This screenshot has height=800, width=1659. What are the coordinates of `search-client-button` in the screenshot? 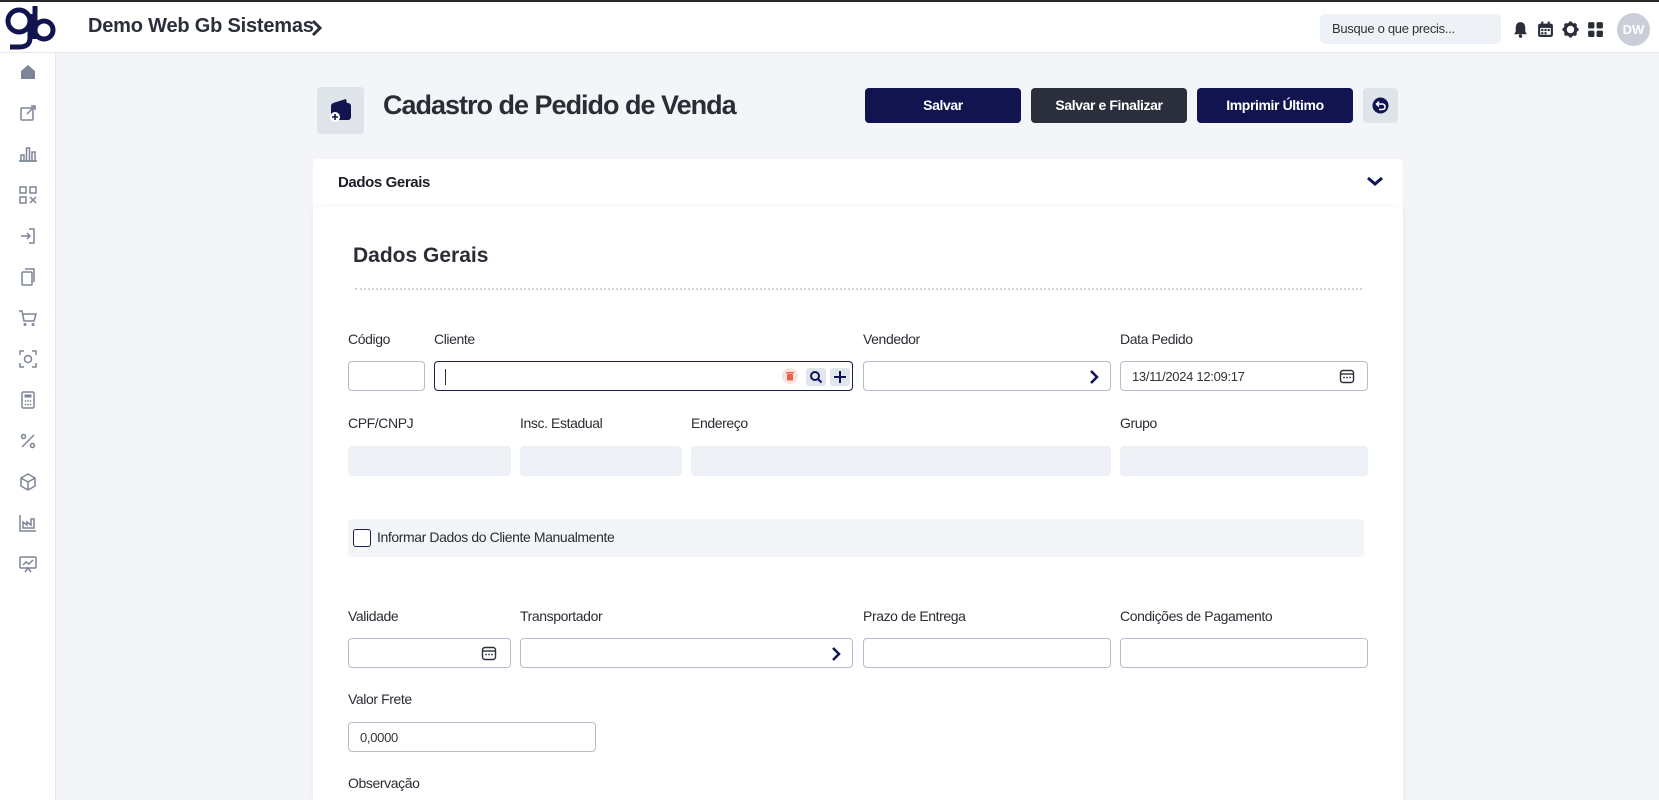 It's located at (816, 377).